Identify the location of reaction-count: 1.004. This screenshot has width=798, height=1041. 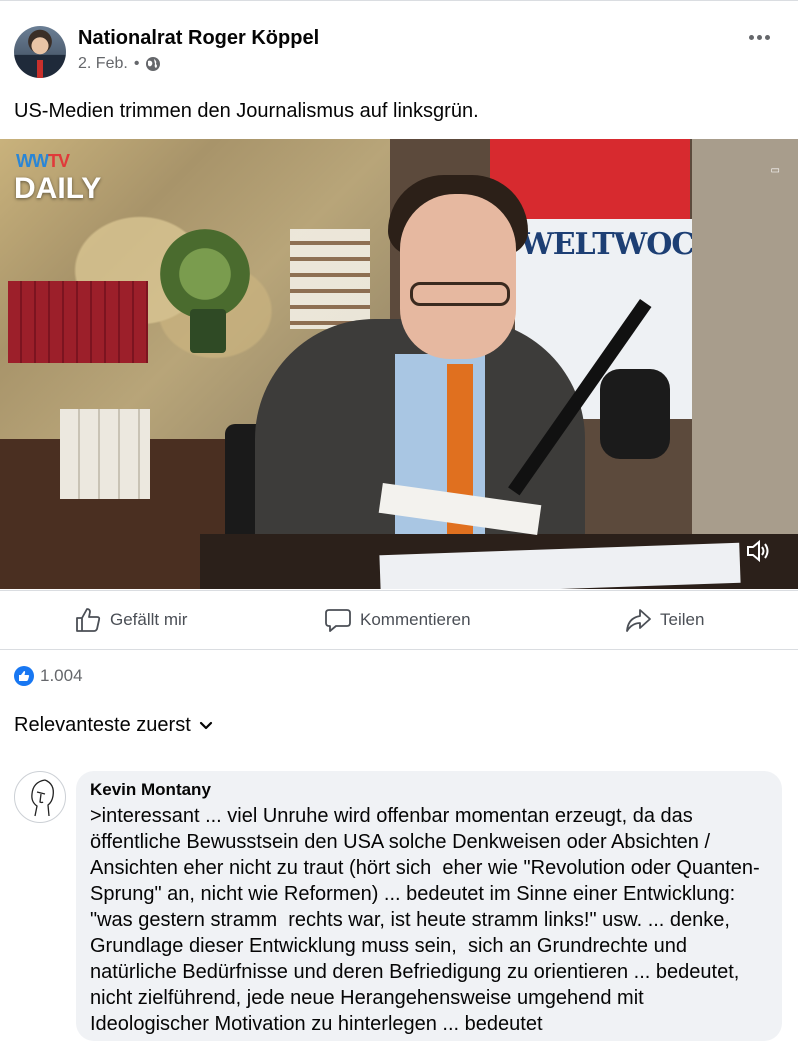
(61, 675).